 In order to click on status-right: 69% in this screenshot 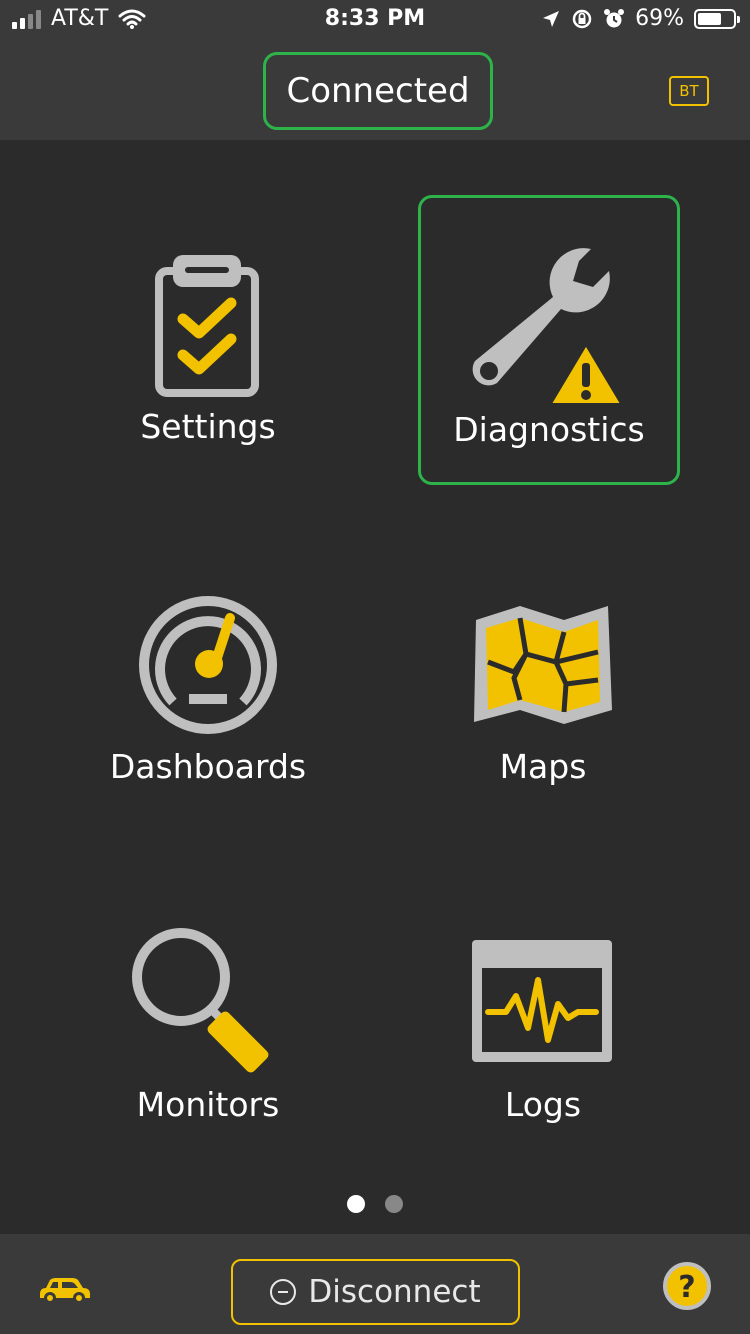, I will do `click(640, 18)`.